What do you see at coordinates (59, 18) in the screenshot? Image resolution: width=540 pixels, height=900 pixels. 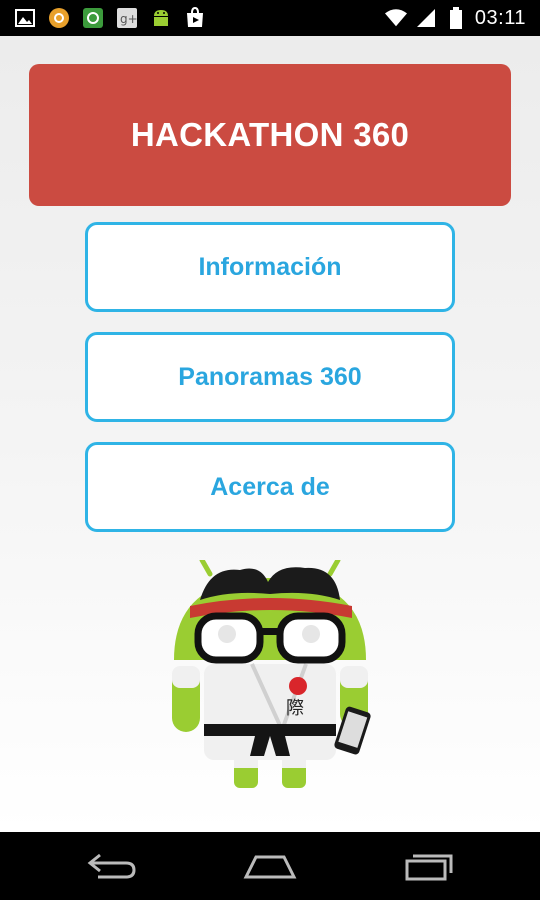 I see `chrome-icon` at bounding box center [59, 18].